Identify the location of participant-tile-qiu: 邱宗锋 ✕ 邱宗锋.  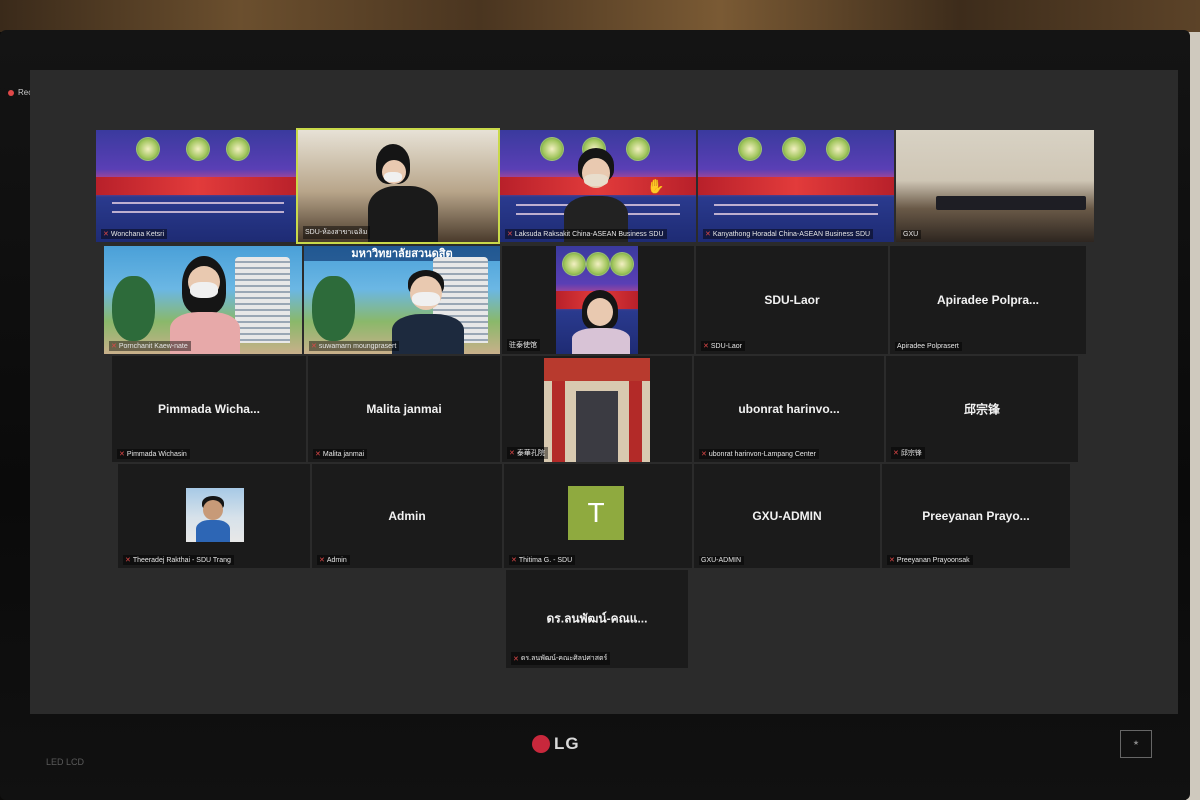
(982, 409).